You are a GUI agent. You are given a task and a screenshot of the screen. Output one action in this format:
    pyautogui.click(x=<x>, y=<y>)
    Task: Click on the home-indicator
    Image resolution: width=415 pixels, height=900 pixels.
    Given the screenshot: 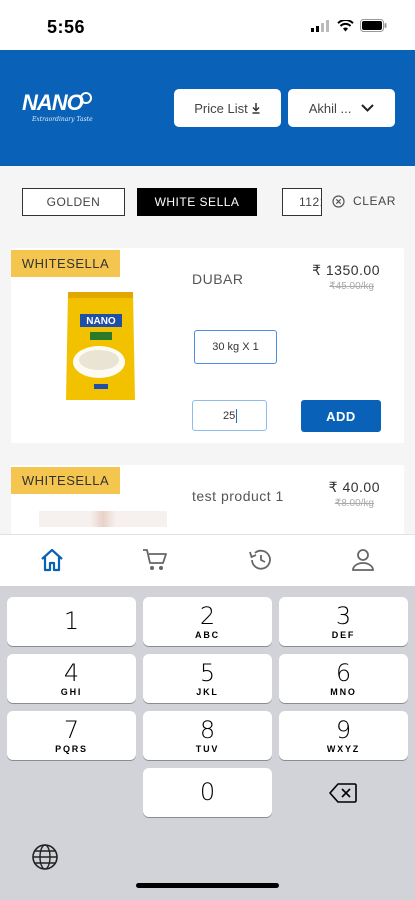 What is the action you would take?
    pyautogui.click(x=207, y=885)
    